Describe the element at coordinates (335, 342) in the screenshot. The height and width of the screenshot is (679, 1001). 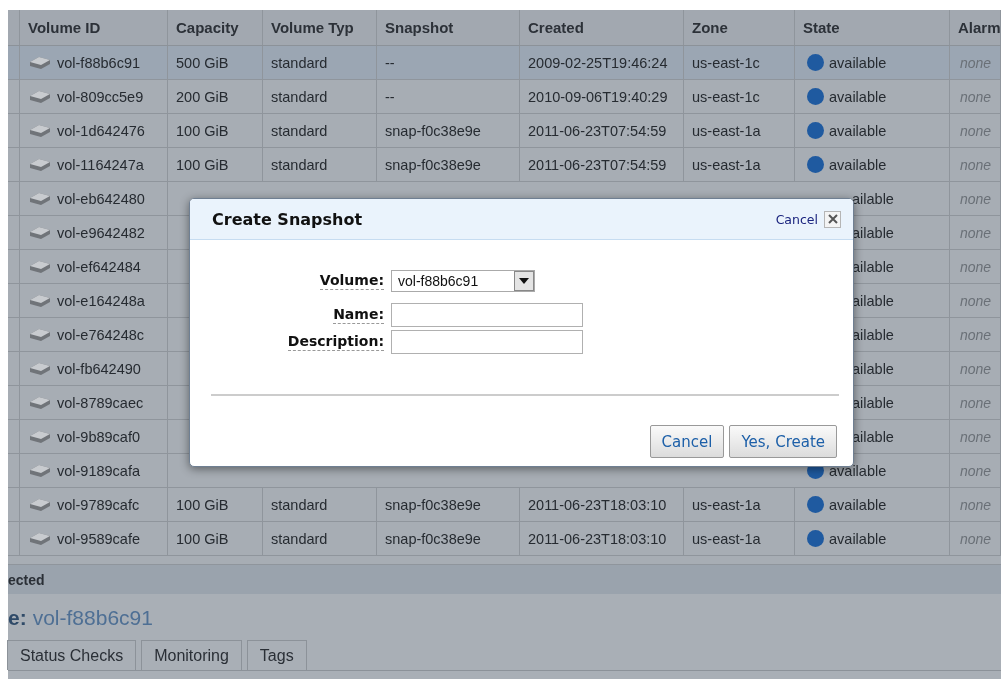
I see `field-label: Description:` at that location.